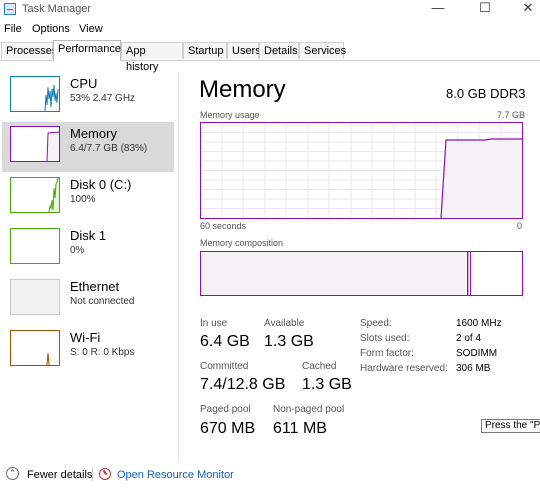 The image size is (540, 493). What do you see at coordinates (485, 9) in the screenshot?
I see `maximize-button: ☐` at bounding box center [485, 9].